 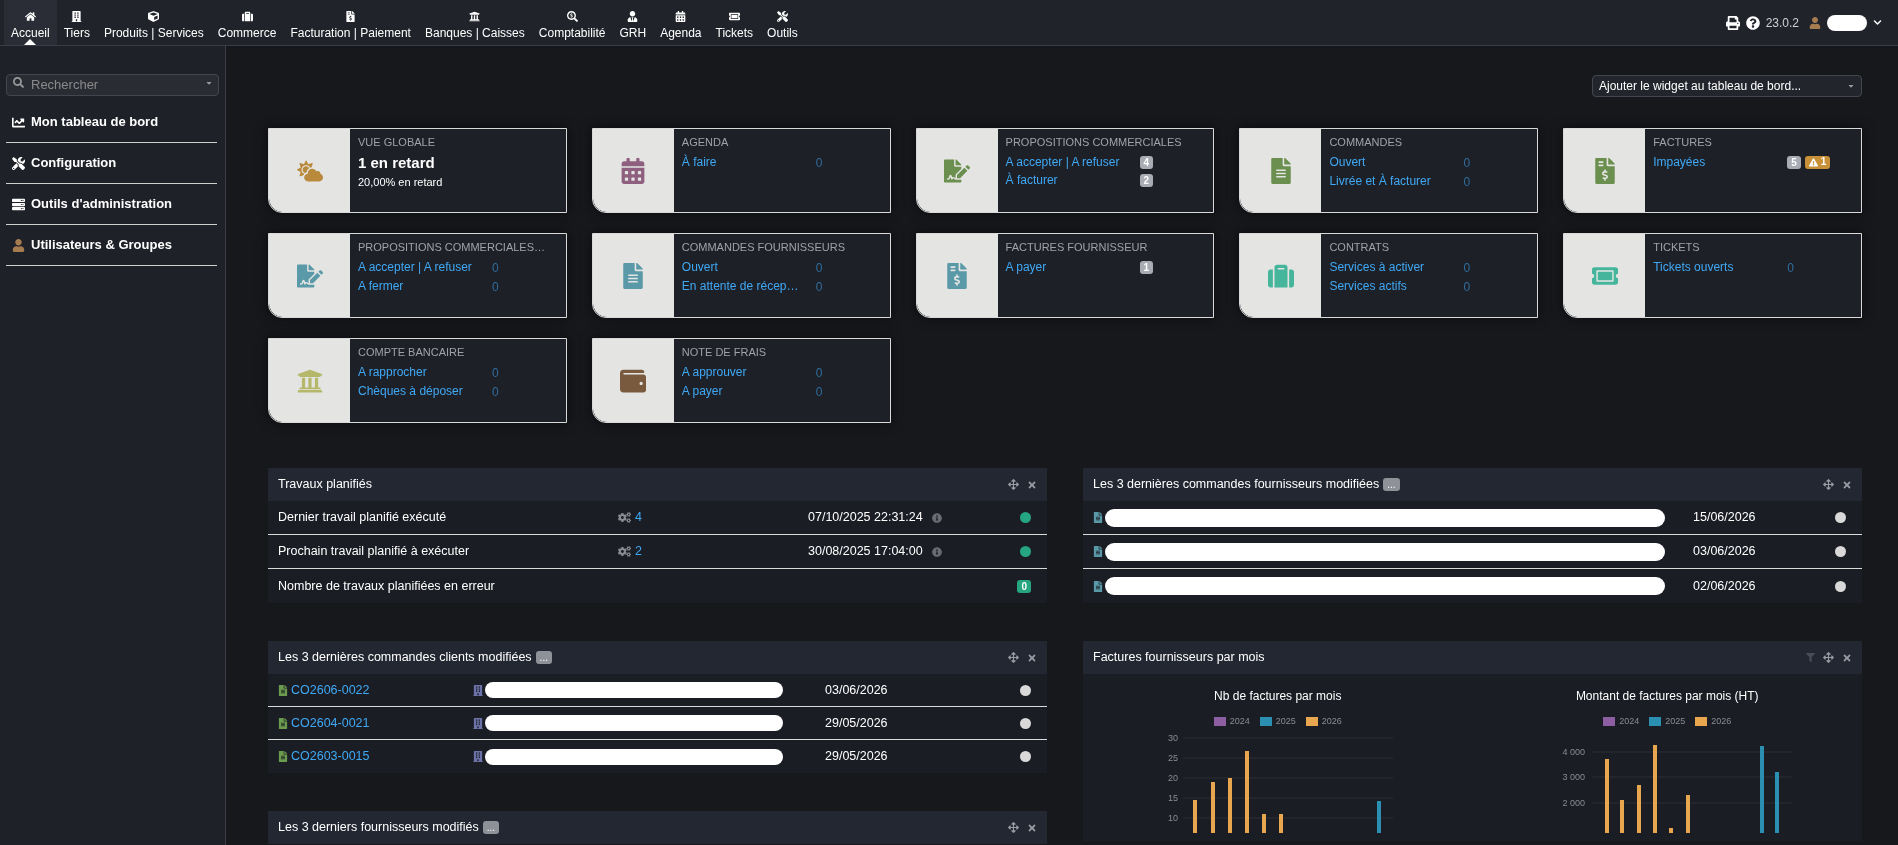 I want to click on card-title: FACTURES, so click(x=1683, y=142).